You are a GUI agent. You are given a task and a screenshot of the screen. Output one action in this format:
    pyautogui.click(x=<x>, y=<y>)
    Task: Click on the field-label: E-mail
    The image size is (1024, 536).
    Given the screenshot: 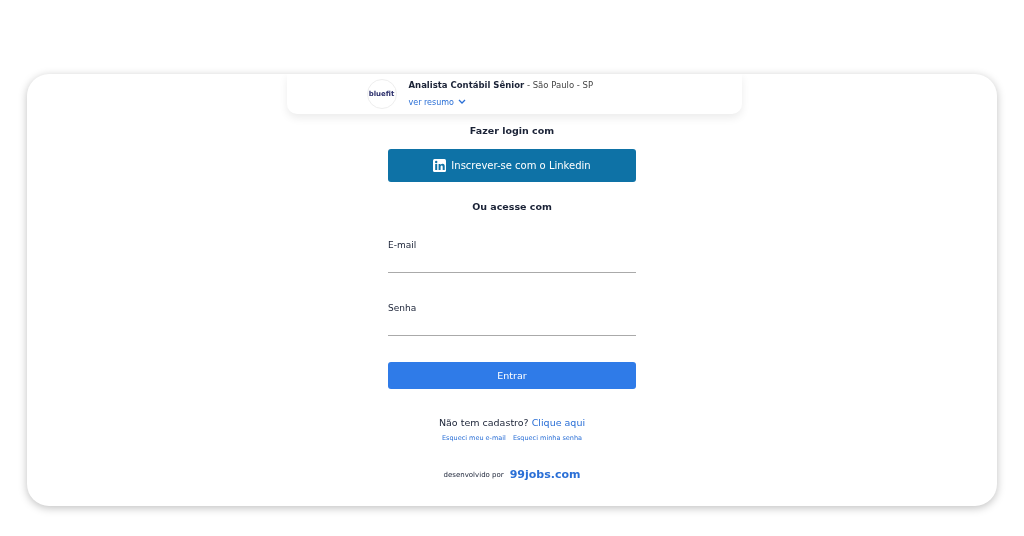 What is the action you would take?
    pyautogui.click(x=402, y=245)
    